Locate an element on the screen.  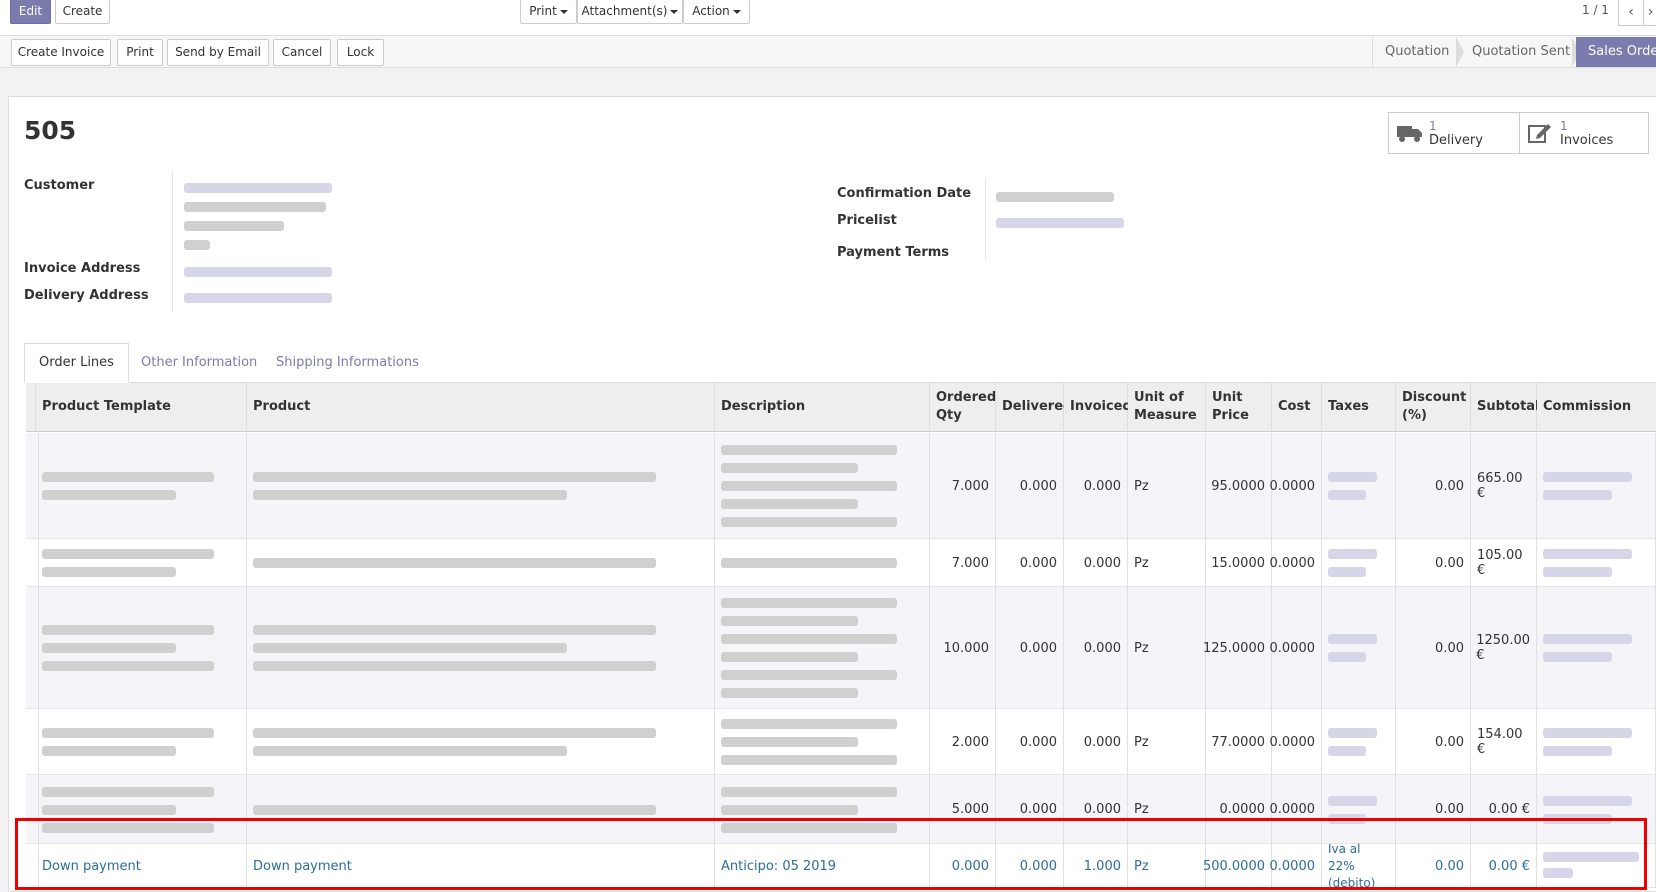
header-subtotal: Subtotal is located at coordinates (1505, 407).